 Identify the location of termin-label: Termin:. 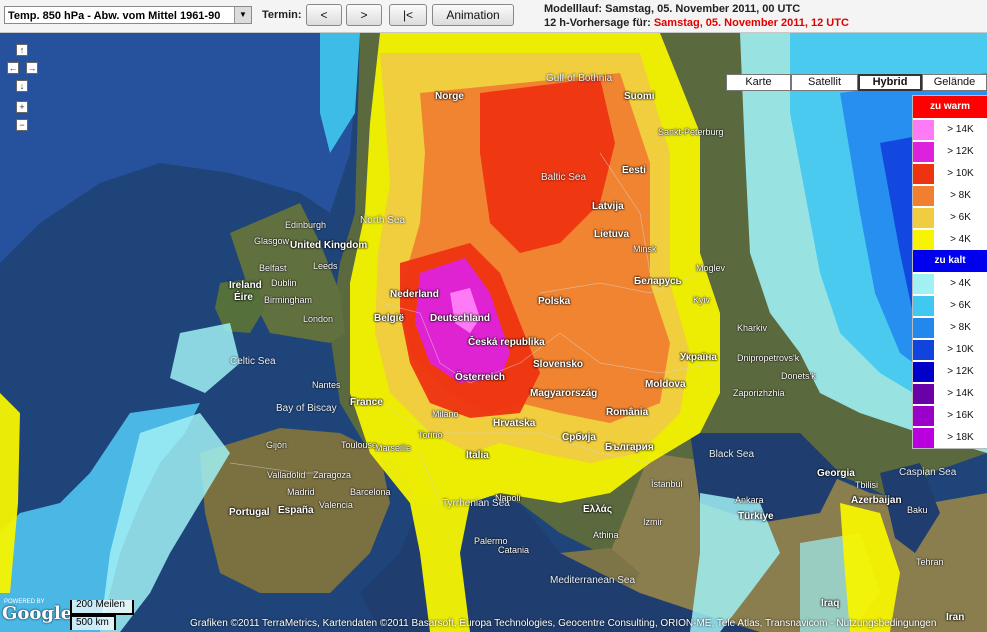
(282, 15).